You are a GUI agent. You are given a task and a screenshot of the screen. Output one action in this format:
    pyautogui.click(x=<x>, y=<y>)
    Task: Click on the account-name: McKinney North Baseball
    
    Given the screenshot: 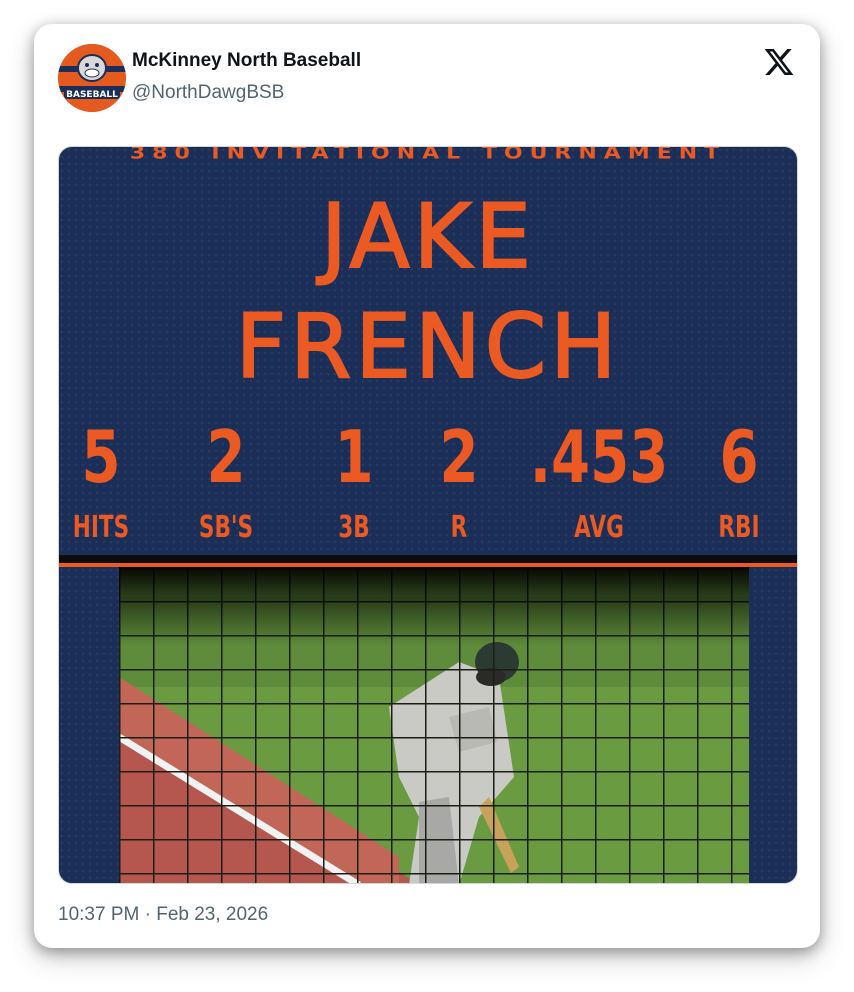 What is the action you would take?
    pyautogui.click(x=246, y=61)
    